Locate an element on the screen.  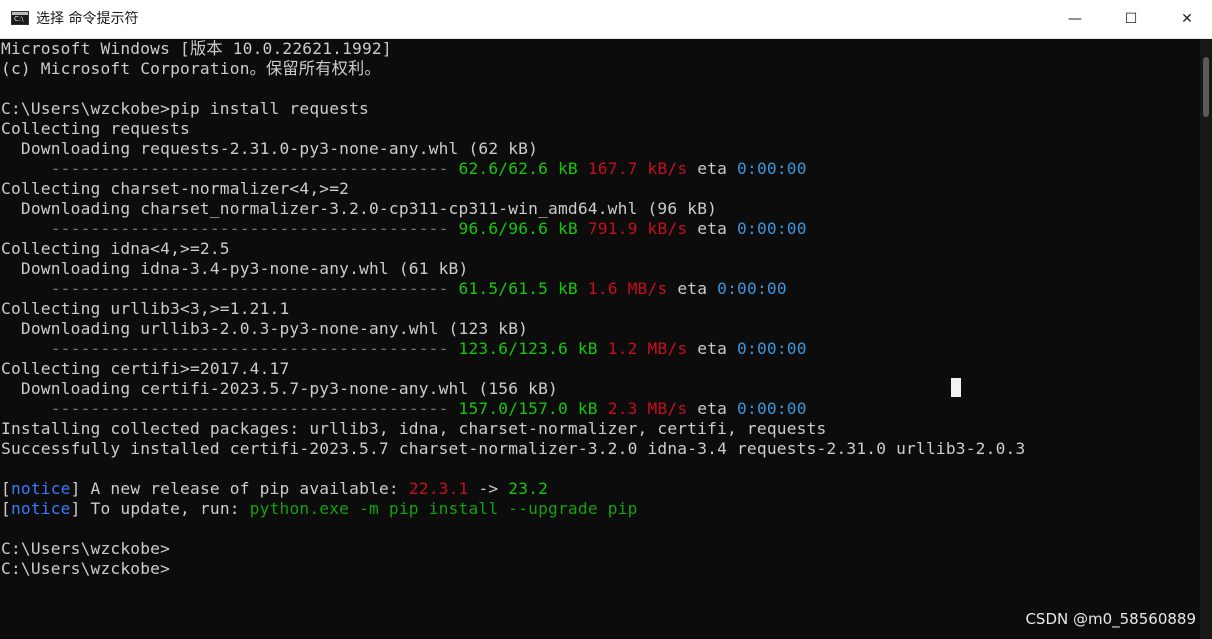
new-version: 23.2 is located at coordinates (528, 488).